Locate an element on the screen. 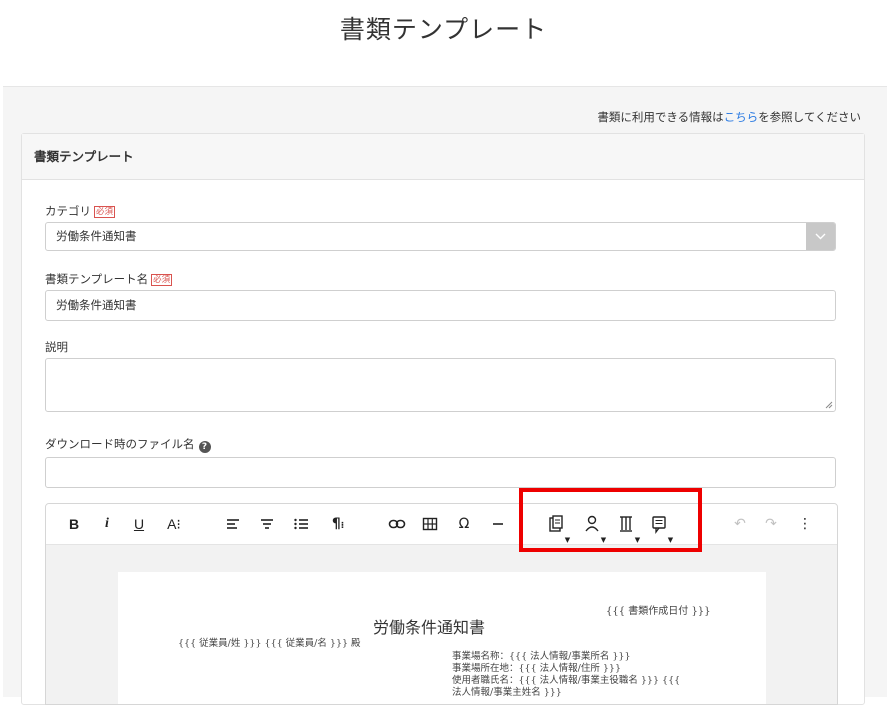  resize-handle-icon is located at coordinates (829, 405).